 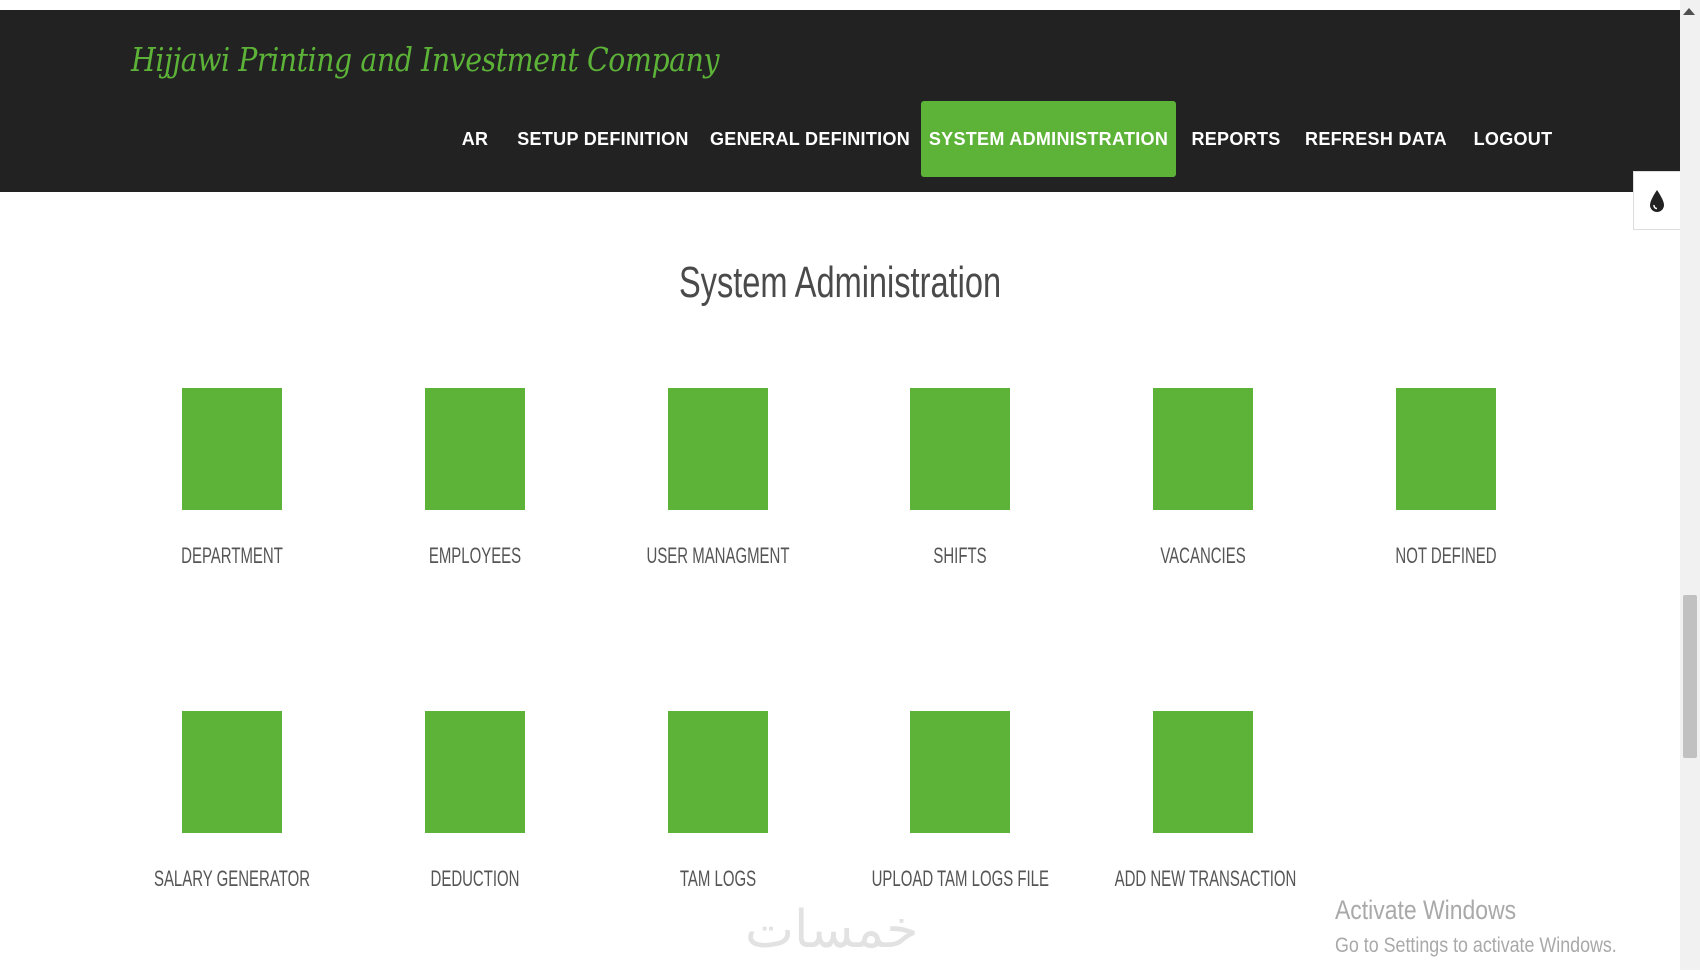 I want to click on activate-windows-title: Activate Windows, so click(x=1426, y=910).